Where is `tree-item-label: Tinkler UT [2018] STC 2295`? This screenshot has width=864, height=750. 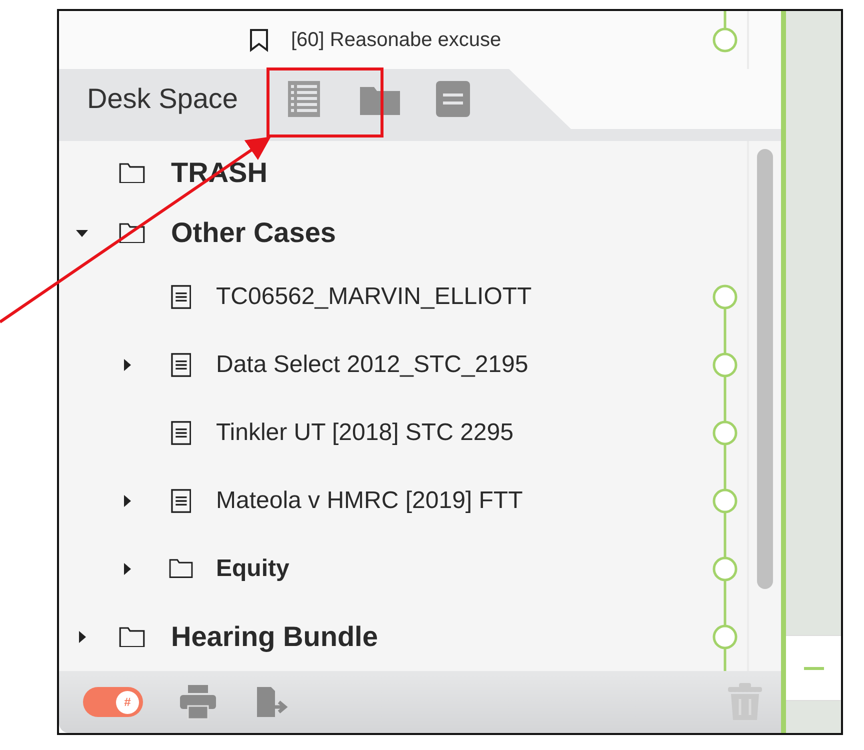
tree-item-label: Tinkler UT [2018] STC 2295 is located at coordinates (365, 433).